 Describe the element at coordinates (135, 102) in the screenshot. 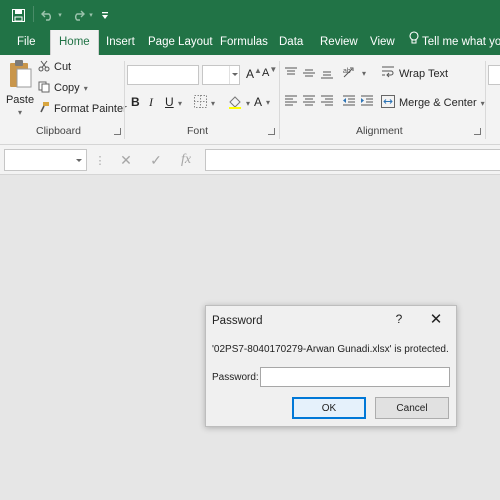

I see `bold-button: B` at that location.